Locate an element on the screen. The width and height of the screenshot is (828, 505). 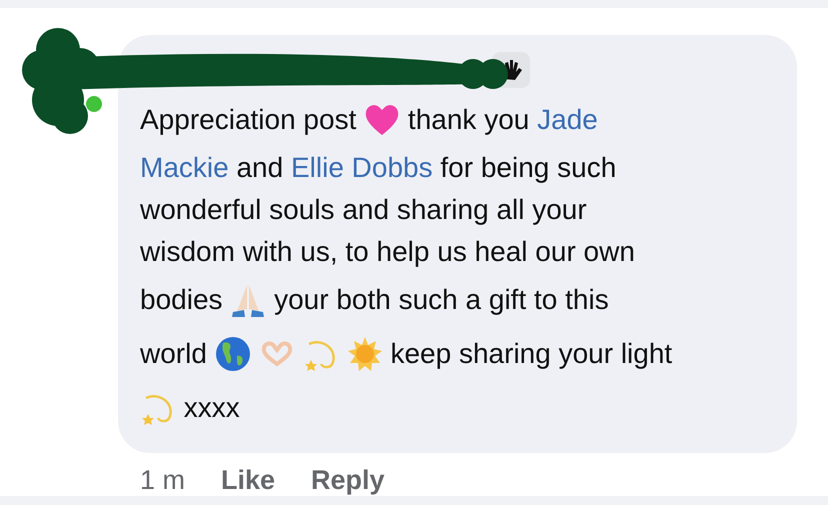
globe-icon is located at coordinates (232, 354).